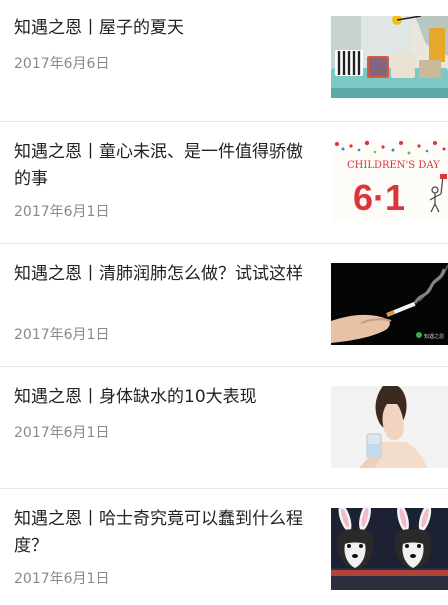 This screenshot has height=605, width=448. What do you see at coordinates (379, 197) in the screenshot?
I see `childrens-day-number: 6·1` at bounding box center [379, 197].